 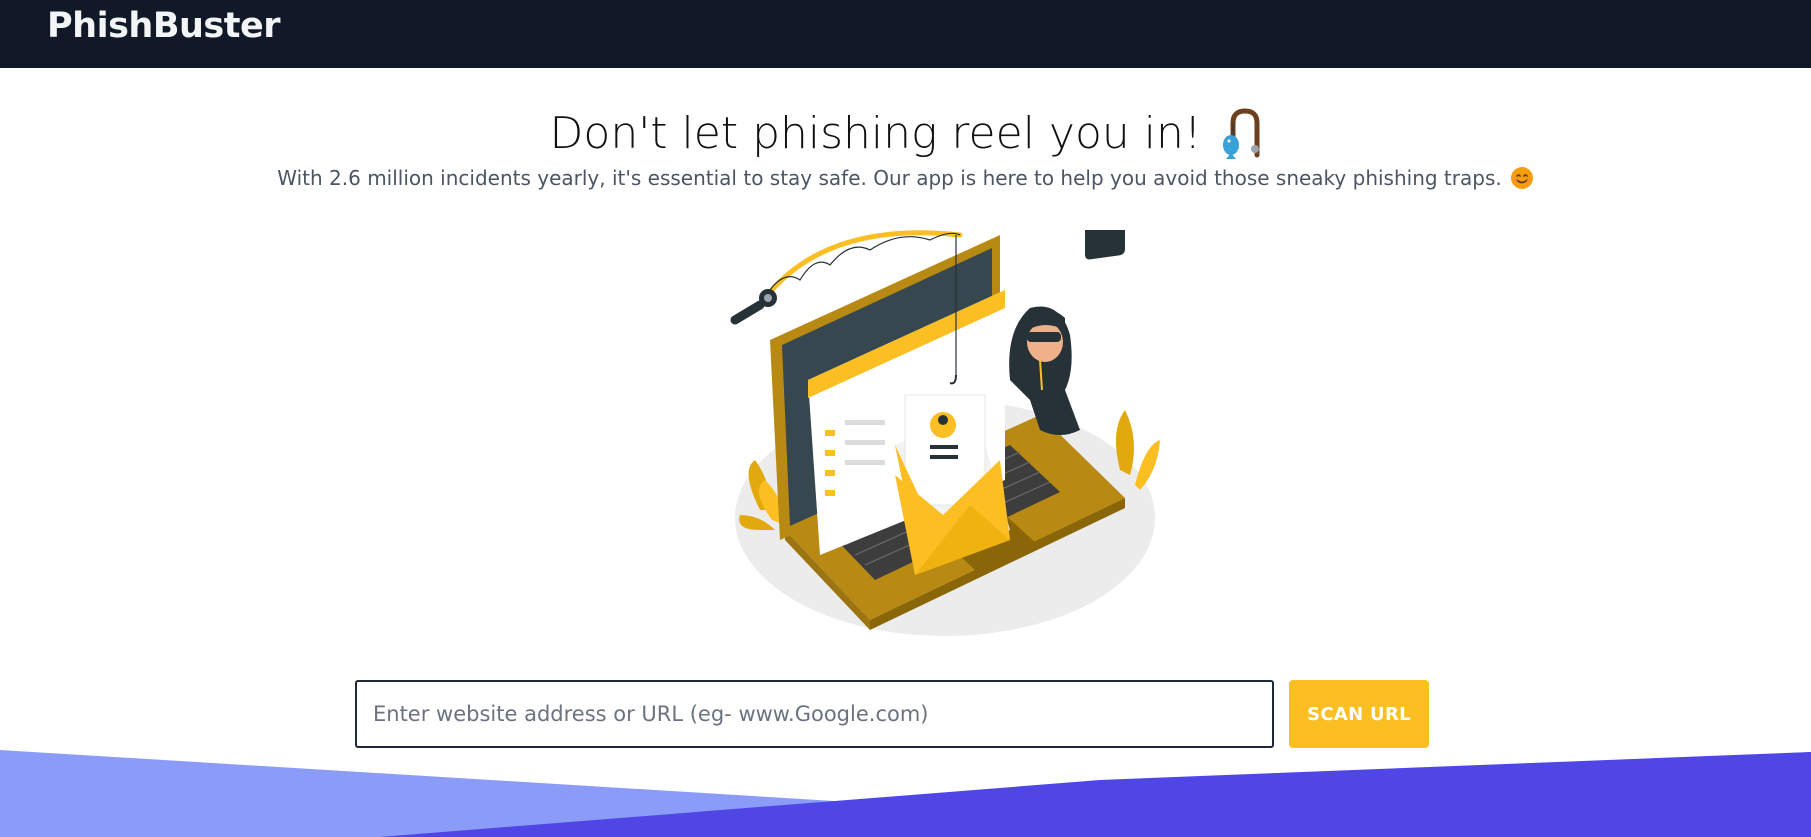 I want to click on footer-wave-decoration, so click(x=905, y=793).